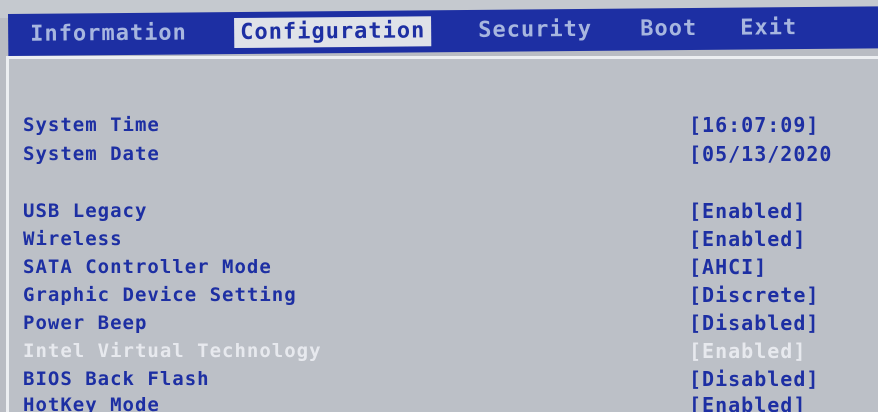 The width and height of the screenshot is (878, 412). I want to click on setting-row-usb-legacy: USB Legacy [Enabled], so click(443, 211).